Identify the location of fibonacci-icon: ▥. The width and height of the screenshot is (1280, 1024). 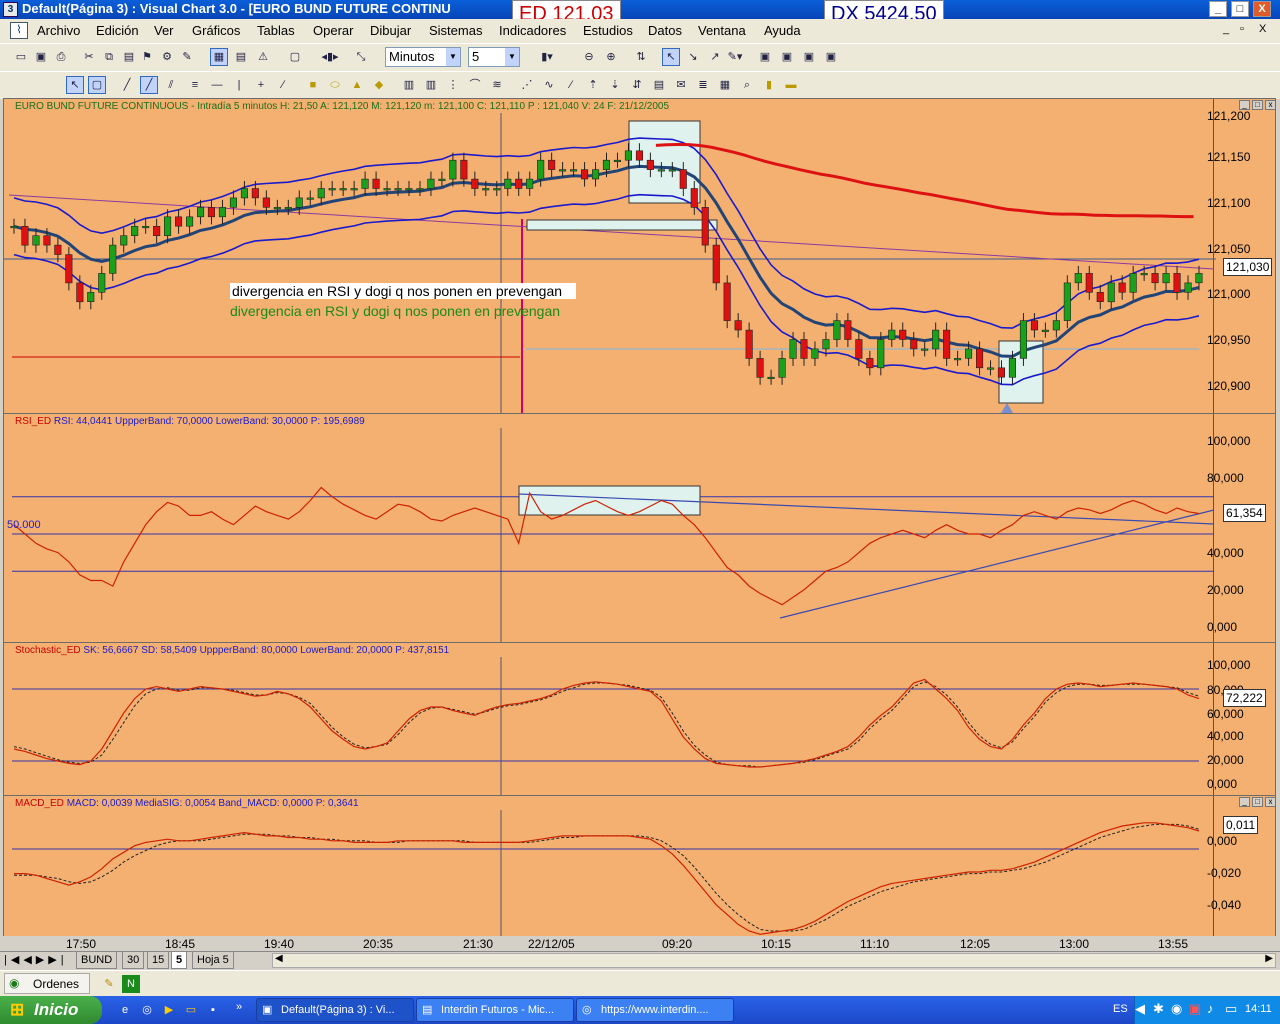
(409, 85).